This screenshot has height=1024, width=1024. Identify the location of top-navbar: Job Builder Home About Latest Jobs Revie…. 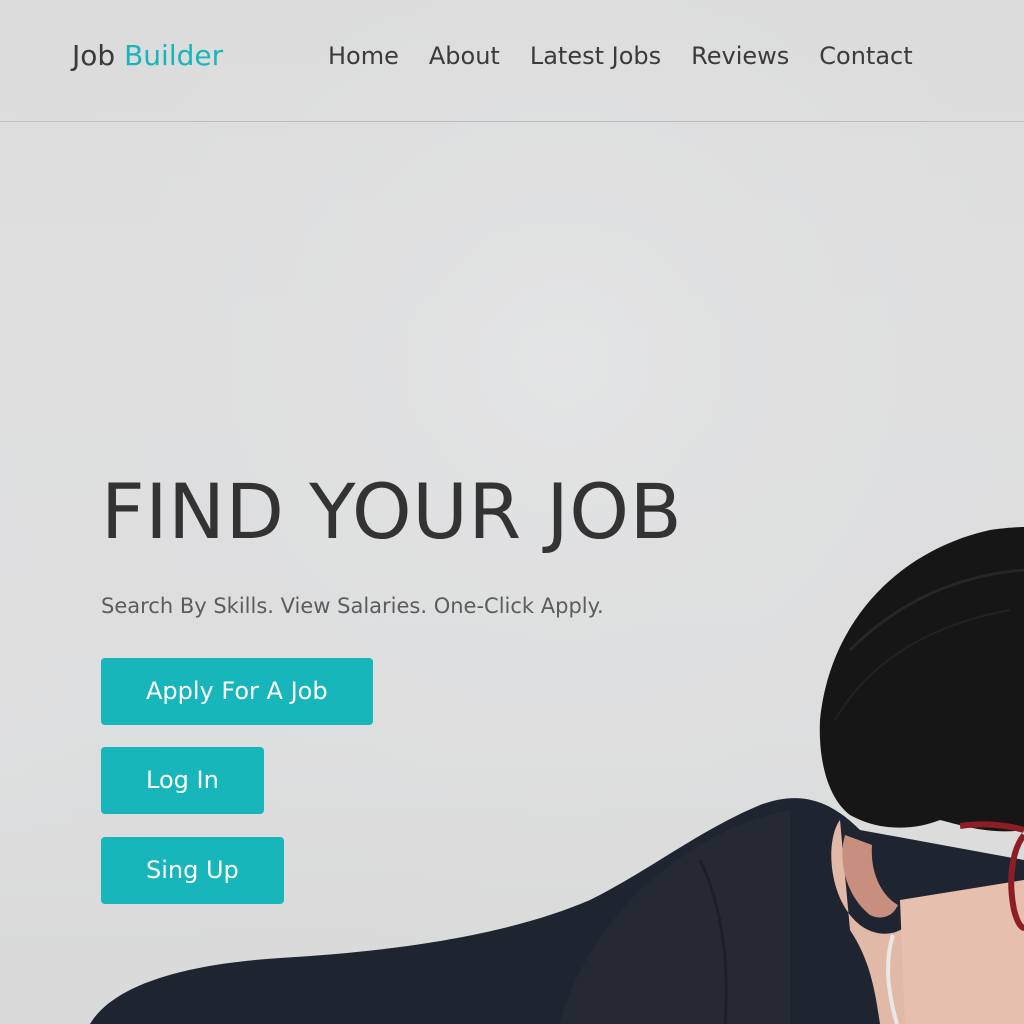
(512, 61).